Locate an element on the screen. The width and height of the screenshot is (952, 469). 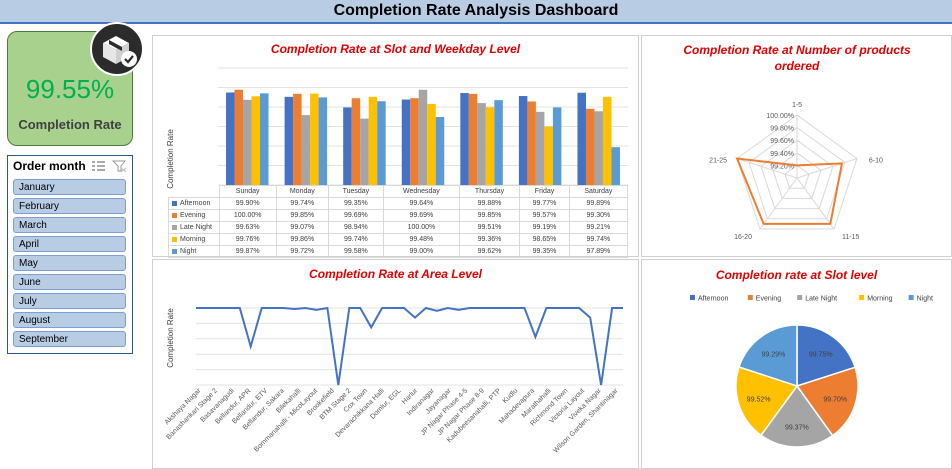
table-col-header: Saturday is located at coordinates (598, 191).